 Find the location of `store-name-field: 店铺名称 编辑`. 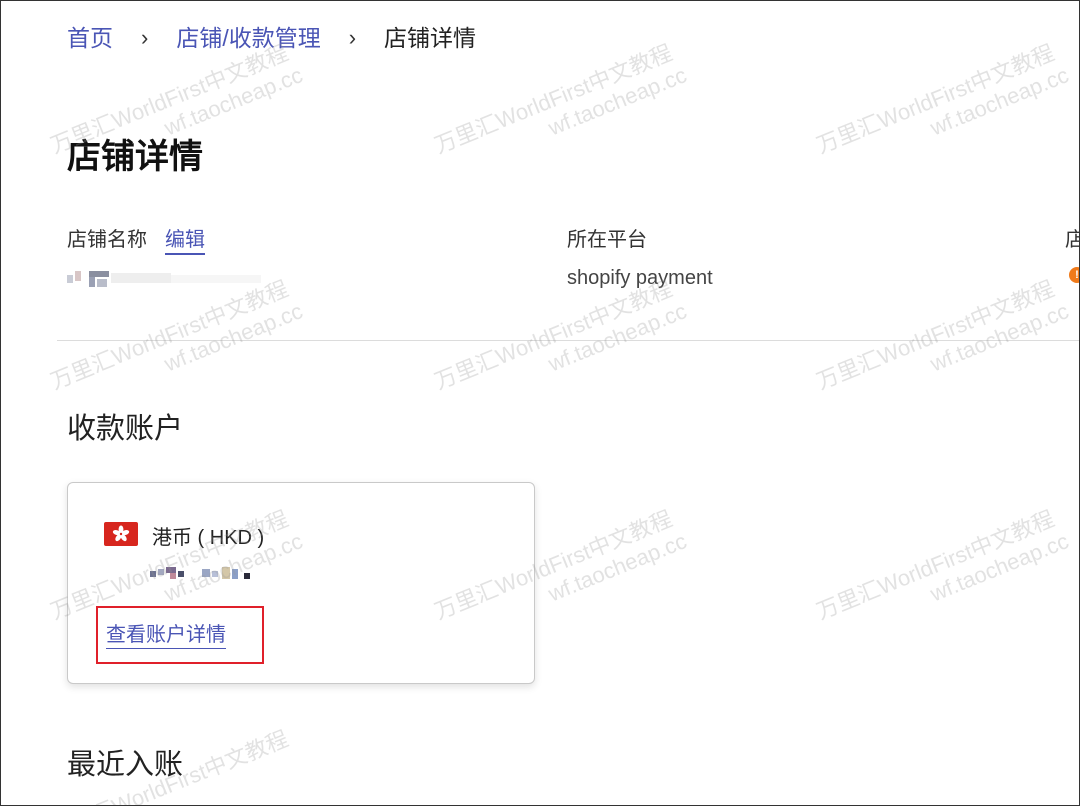

store-name-field: 店铺名称 编辑 is located at coordinates (136, 239).